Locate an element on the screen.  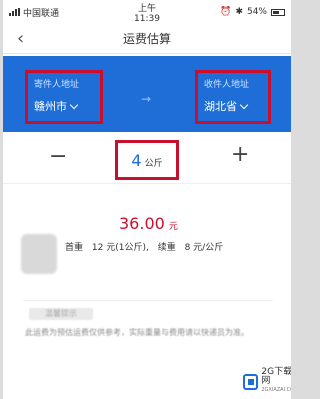
receiver-address-value: 湖北省 is located at coordinates (233, 106).